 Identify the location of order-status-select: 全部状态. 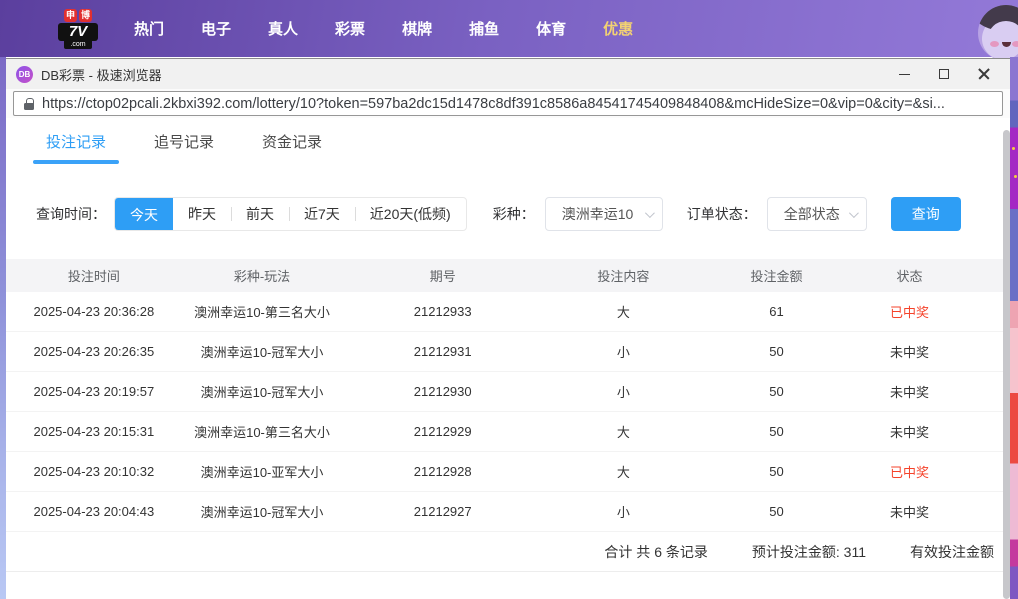
(816, 214).